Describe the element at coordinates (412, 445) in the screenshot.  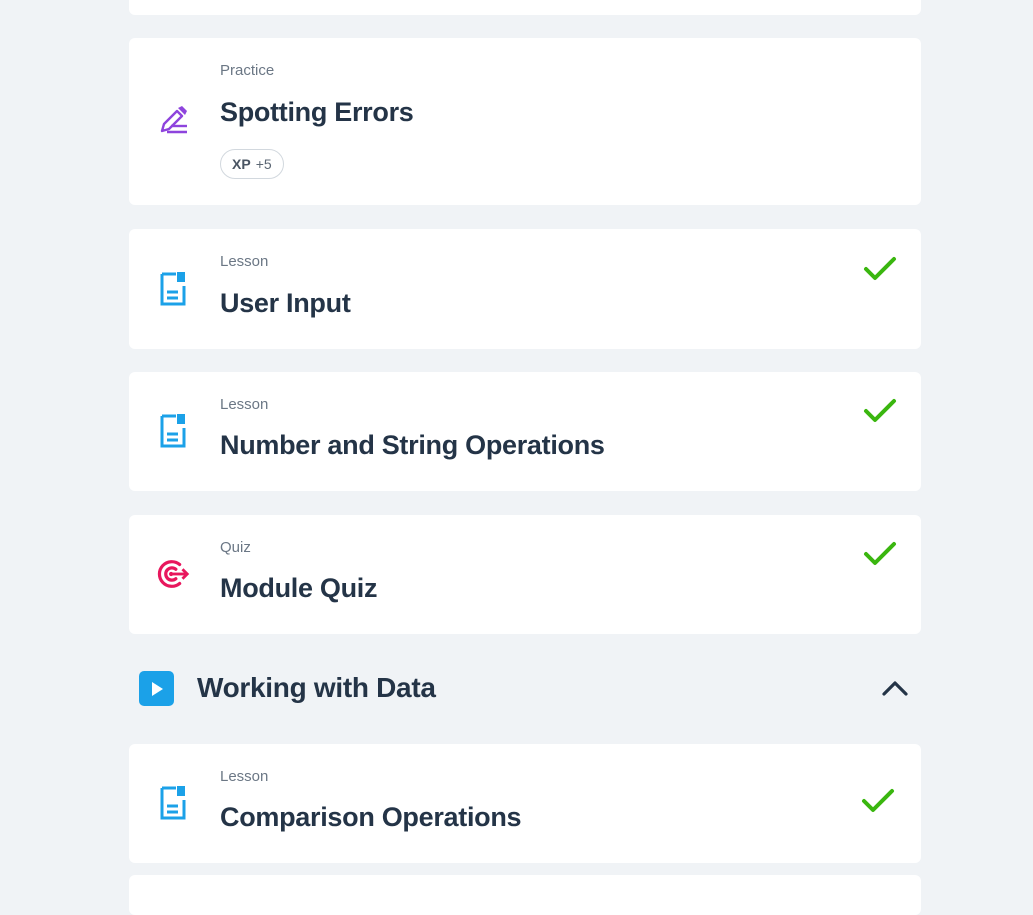
I see `item-title: Number and String Operations` at that location.